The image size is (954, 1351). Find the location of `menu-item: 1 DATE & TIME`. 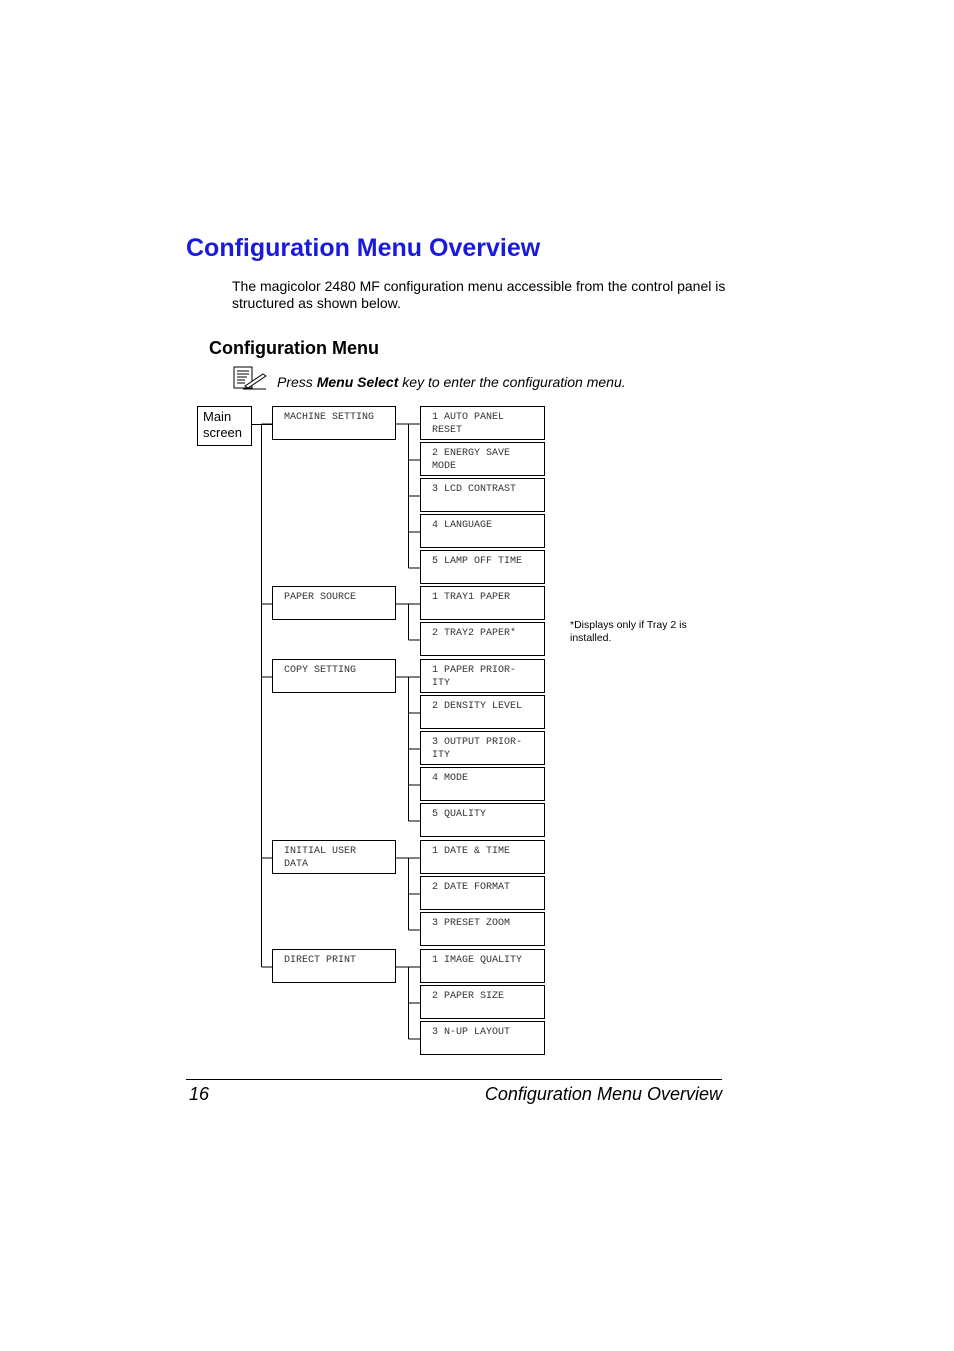

menu-item: 1 DATE & TIME is located at coordinates (482, 857).